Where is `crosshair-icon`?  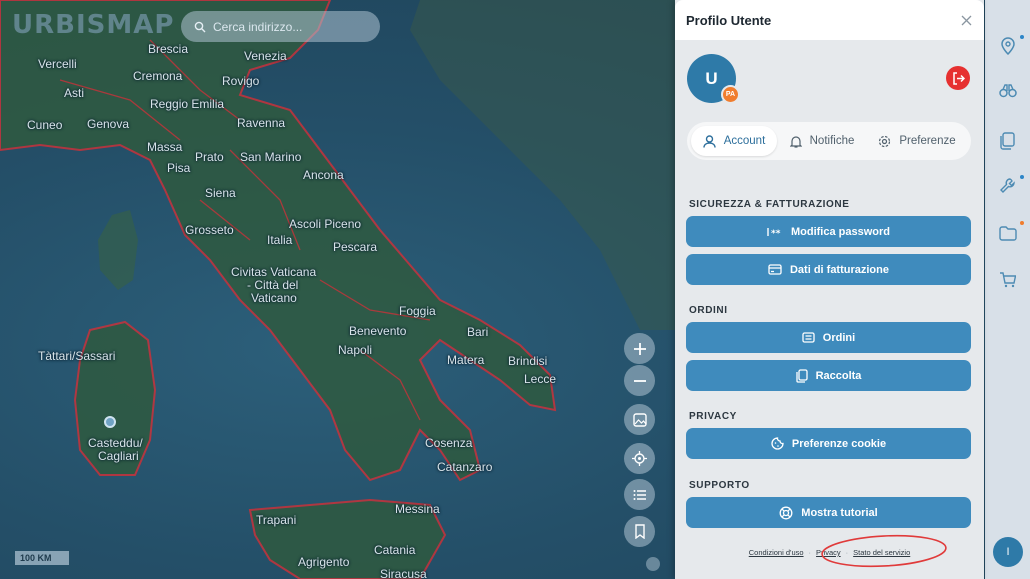 crosshair-icon is located at coordinates (639, 458).